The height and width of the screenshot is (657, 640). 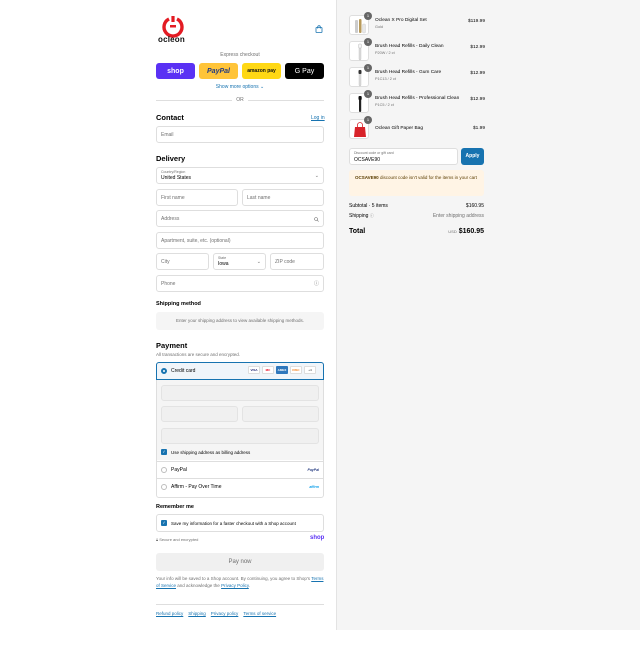 I want to click on cart-item: 1 Oclean X Pro Digital Set Gold $119.99, so click(x=417, y=23).